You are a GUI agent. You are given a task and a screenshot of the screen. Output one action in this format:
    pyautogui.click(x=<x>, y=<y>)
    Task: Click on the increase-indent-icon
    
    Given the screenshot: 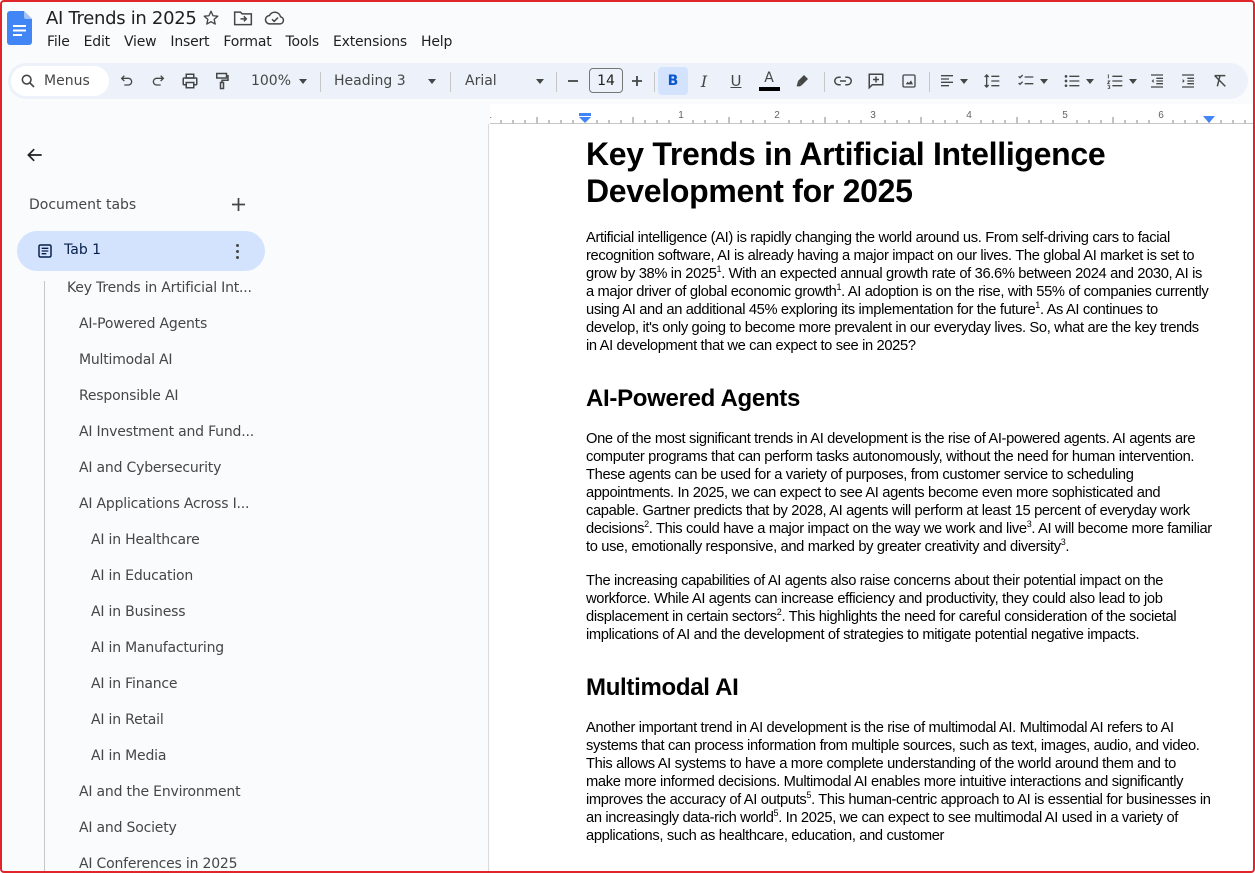 What is the action you would take?
    pyautogui.click(x=1188, y=81)
    